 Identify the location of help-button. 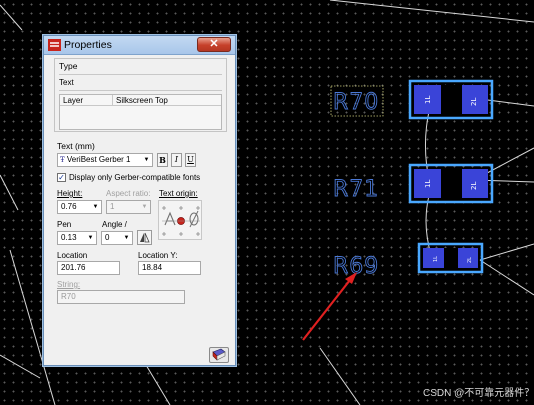
(219, 355).